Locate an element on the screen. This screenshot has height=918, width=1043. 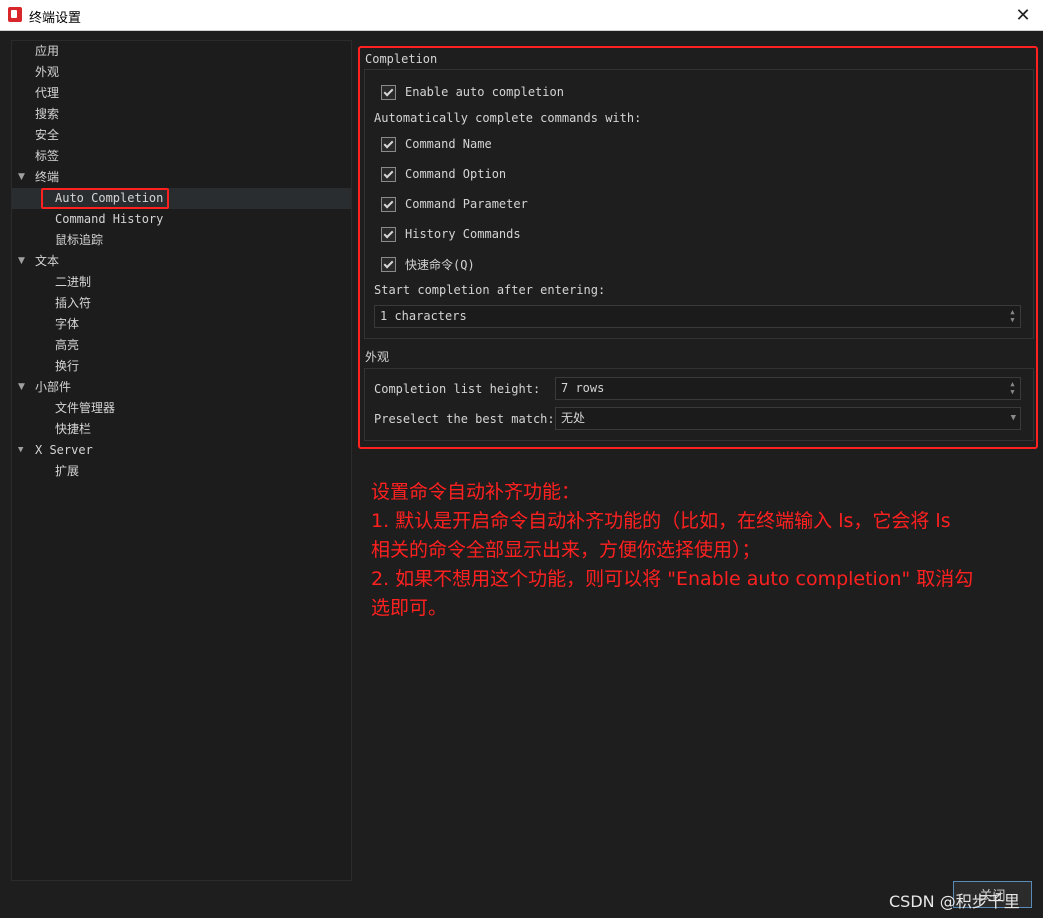
annotation-line: 选即可。 is located at coordinates (409, 608).